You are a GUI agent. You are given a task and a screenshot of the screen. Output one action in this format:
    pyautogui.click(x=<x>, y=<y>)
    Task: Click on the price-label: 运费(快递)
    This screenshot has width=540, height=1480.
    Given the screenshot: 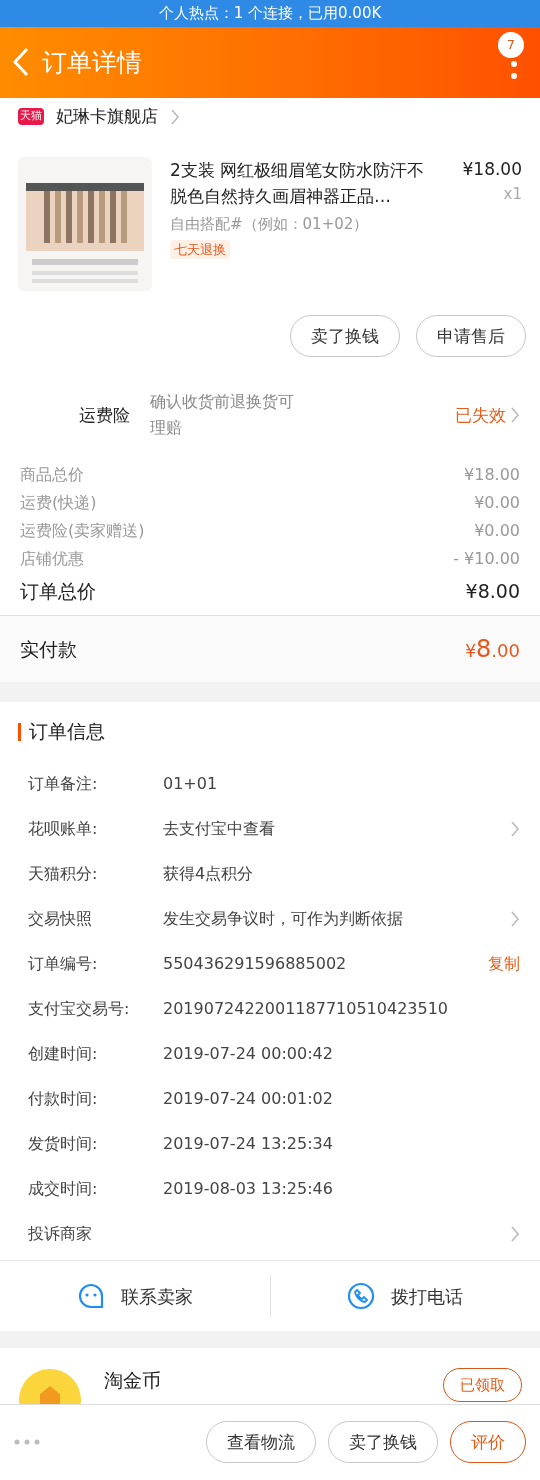 What is the action you would take?
    pyautogui.click(x=58, y=502)
    